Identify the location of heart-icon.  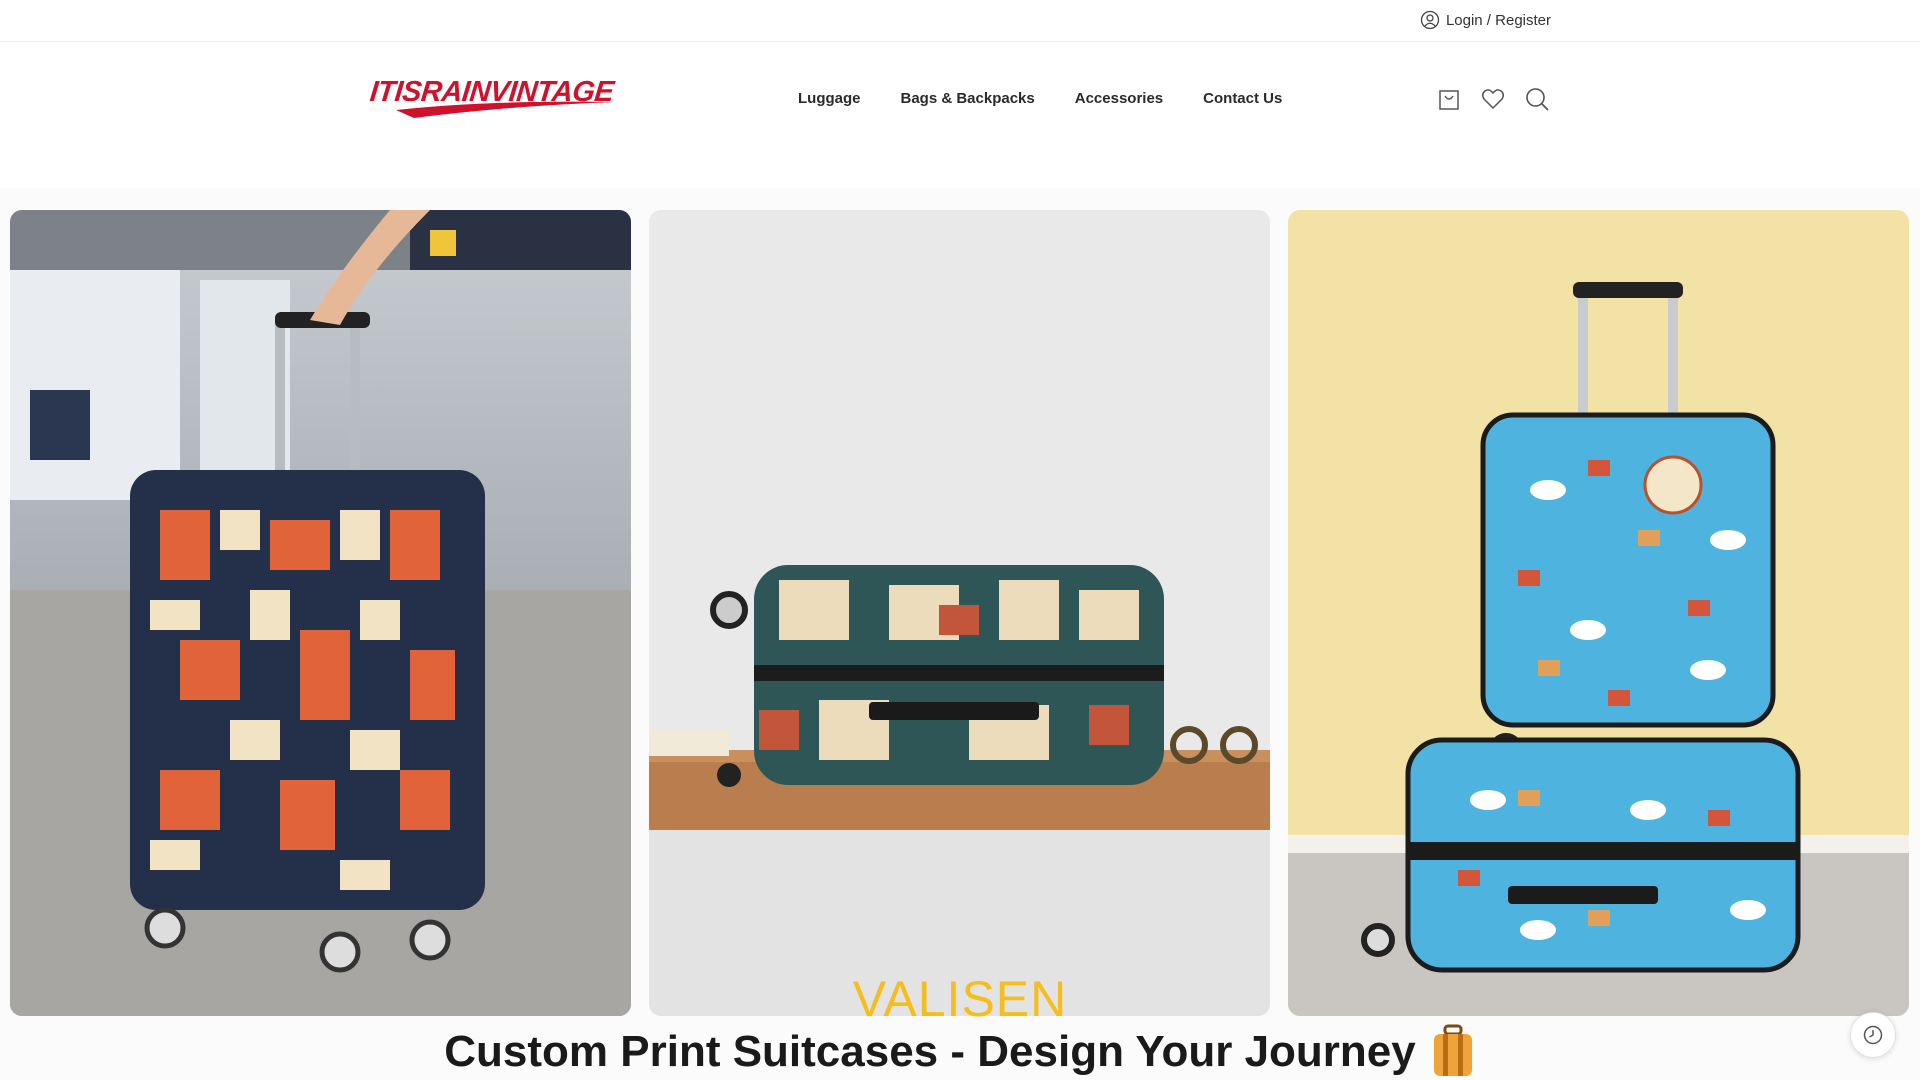
(1493, 99).